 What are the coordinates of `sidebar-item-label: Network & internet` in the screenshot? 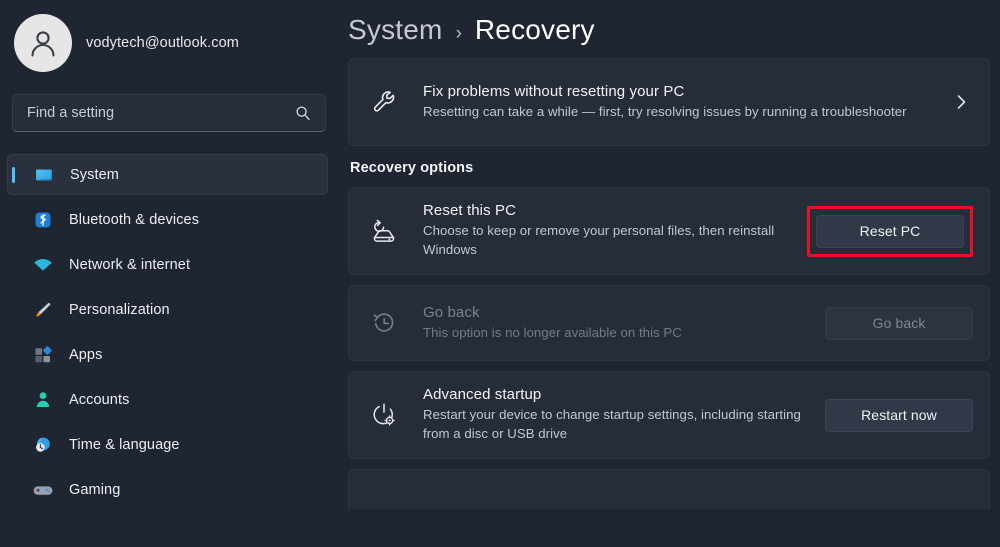 It's located at (130, 264).